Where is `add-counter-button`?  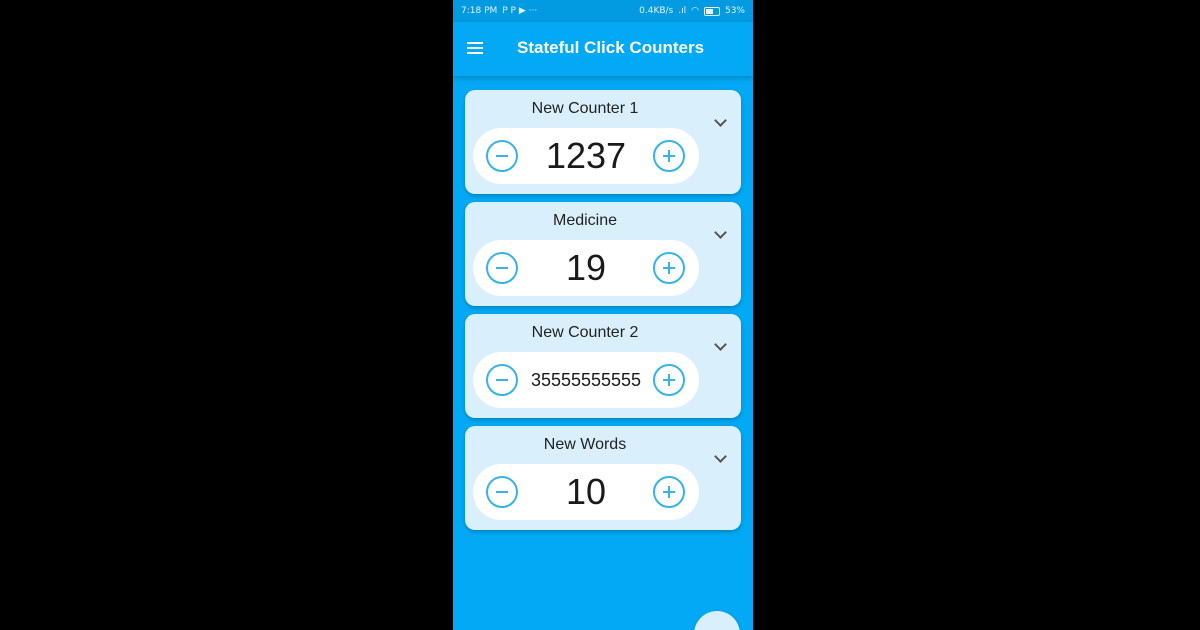 add-counter-button is located at coordinates (717, 620).